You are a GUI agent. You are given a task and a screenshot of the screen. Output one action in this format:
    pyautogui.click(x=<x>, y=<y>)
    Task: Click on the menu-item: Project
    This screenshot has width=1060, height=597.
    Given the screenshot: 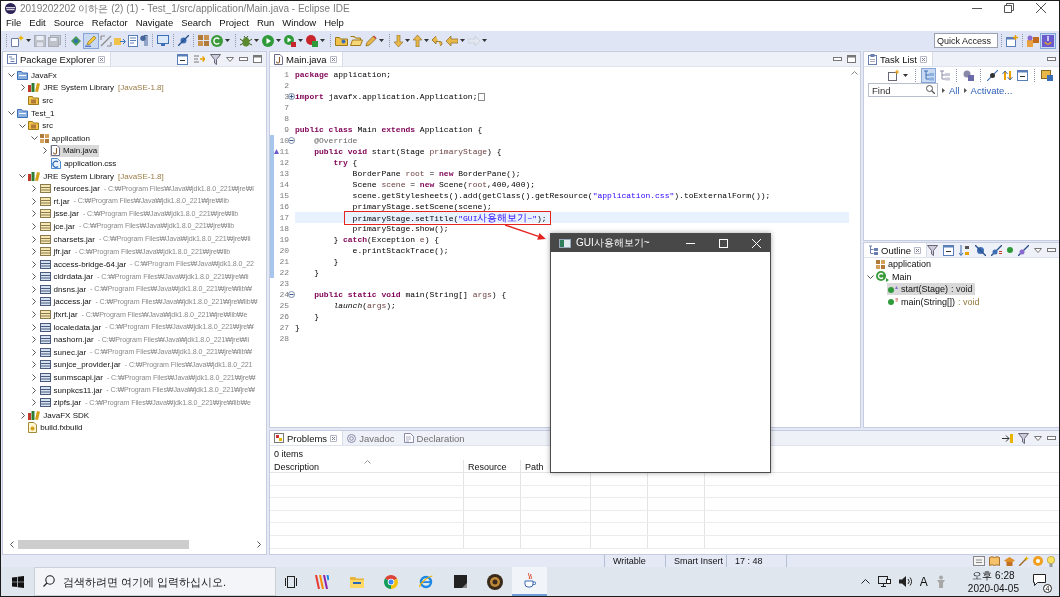 What is the action you would take?
    pyautogui.click(x=234, y=23)
    